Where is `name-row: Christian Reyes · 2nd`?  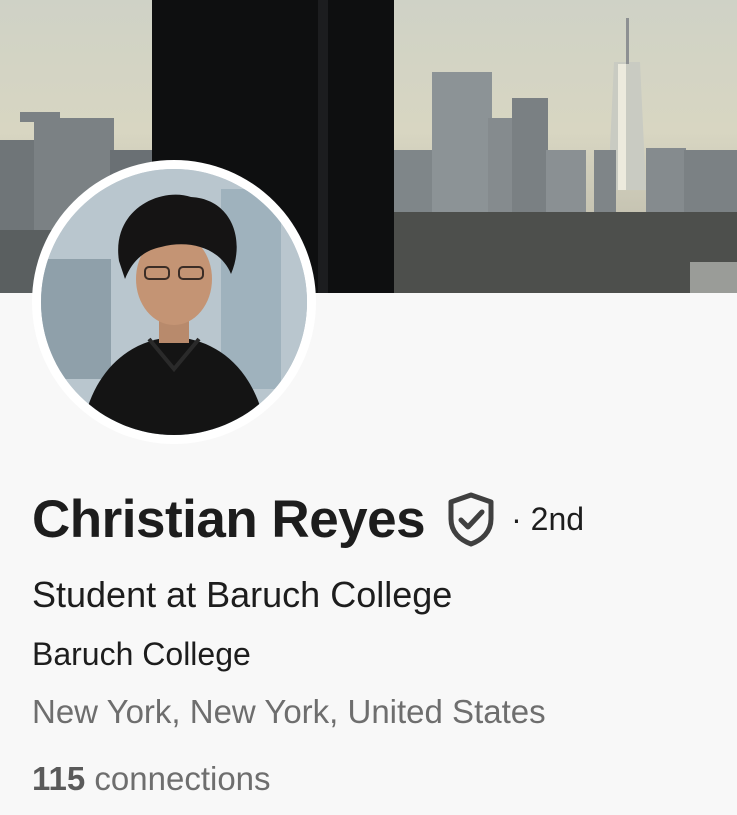
name-row: Christian Reyes · 2nd is located at coordinates (308, 519).